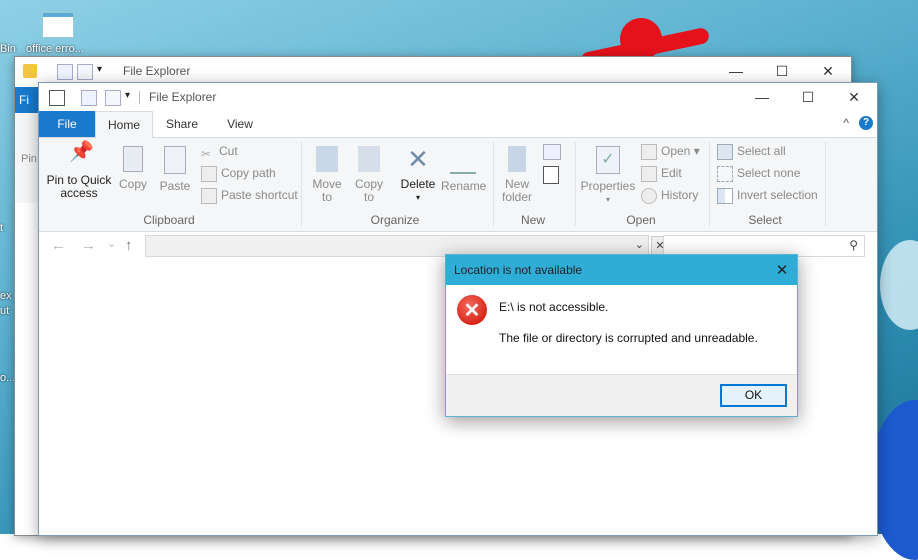  What do you see at coordinates (368, 197) in the screenshot?
I see `copy-to-label-2: to` at bounding box center [368, 197].